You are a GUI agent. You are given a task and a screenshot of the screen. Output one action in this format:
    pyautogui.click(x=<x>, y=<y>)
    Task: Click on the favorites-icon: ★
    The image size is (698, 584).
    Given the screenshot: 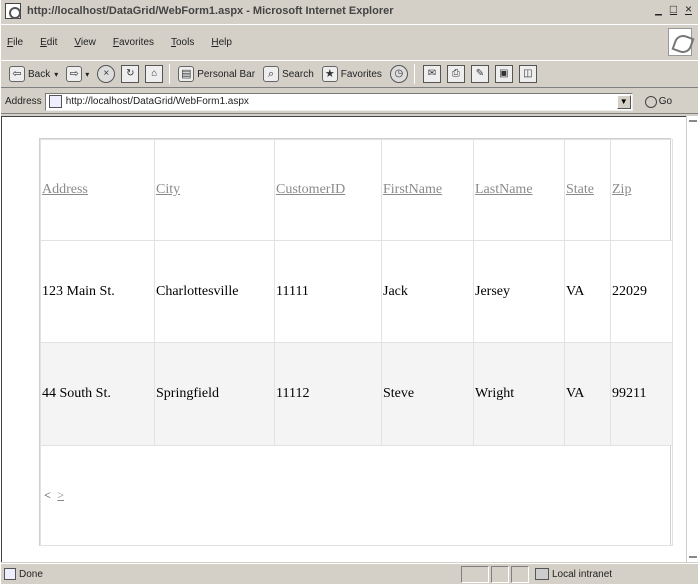 What is the action you would take?
    pyautogui.click(x=329, y=74)
    